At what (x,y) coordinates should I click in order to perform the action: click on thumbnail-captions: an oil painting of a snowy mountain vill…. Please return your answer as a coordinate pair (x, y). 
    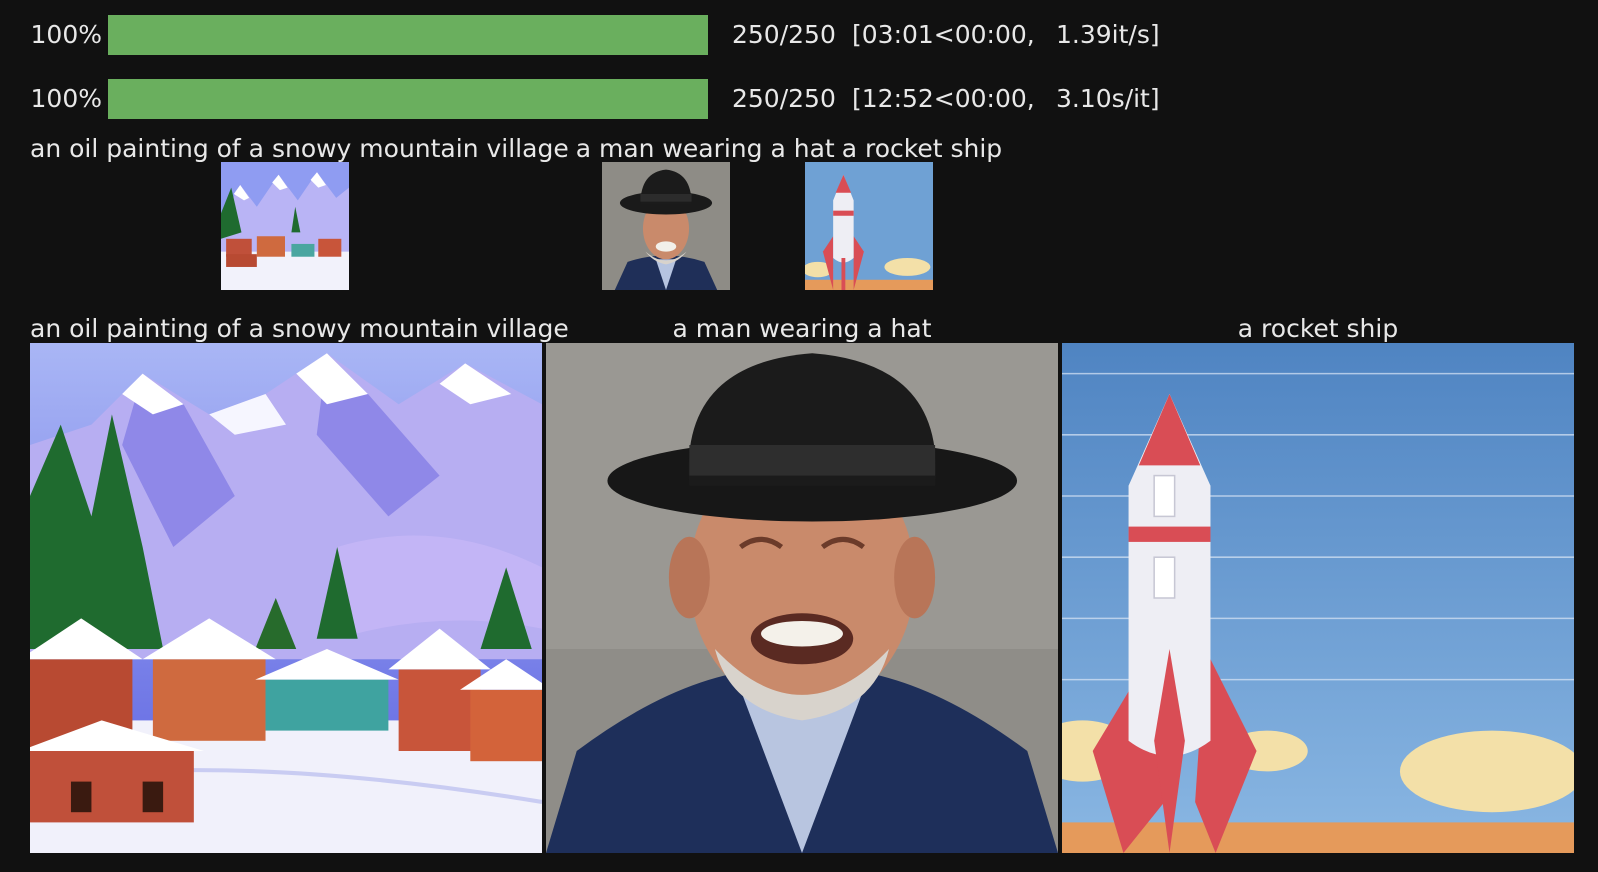
    Looking at the image, I should click on (519, 149).